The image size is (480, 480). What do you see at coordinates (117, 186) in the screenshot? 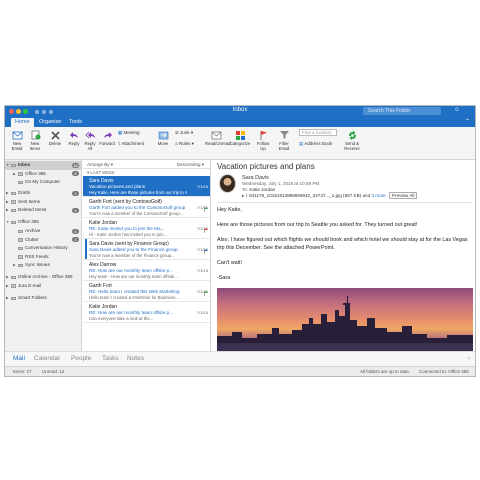
I see `message-subject-line: Vacation pictures and plans` at bounding box center [117, 186].